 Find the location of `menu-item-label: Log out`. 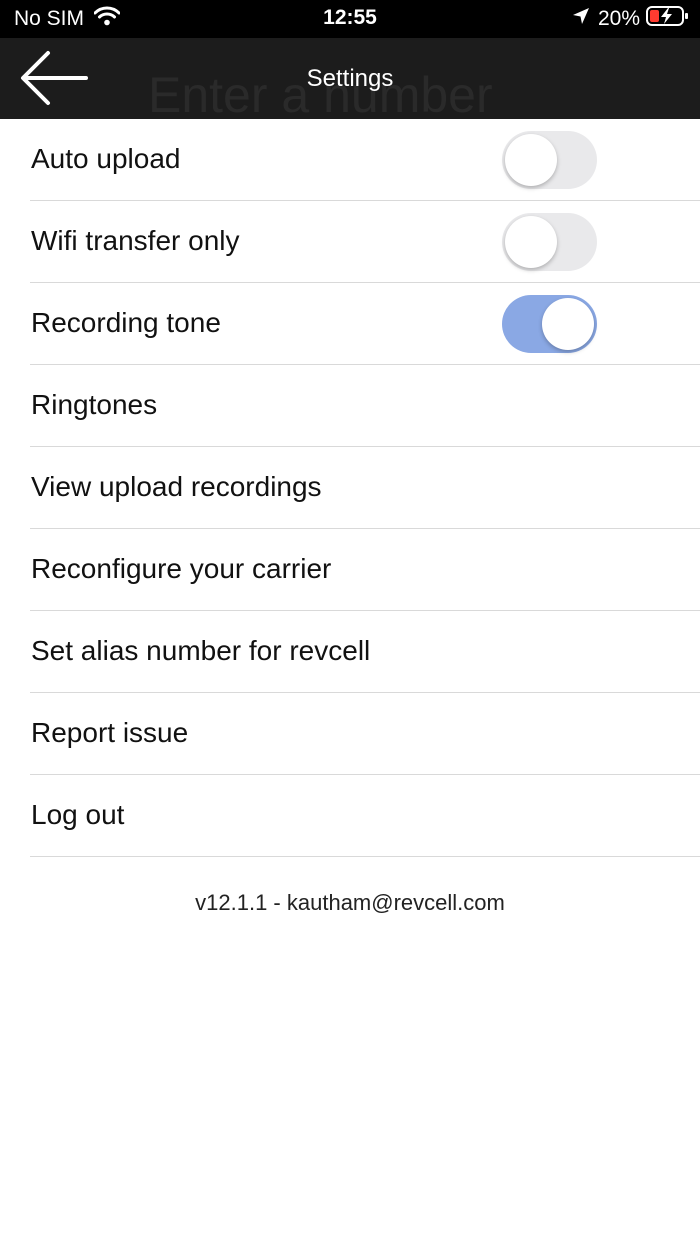

menu-item-label: Log out is located at coordinates (78, 814).